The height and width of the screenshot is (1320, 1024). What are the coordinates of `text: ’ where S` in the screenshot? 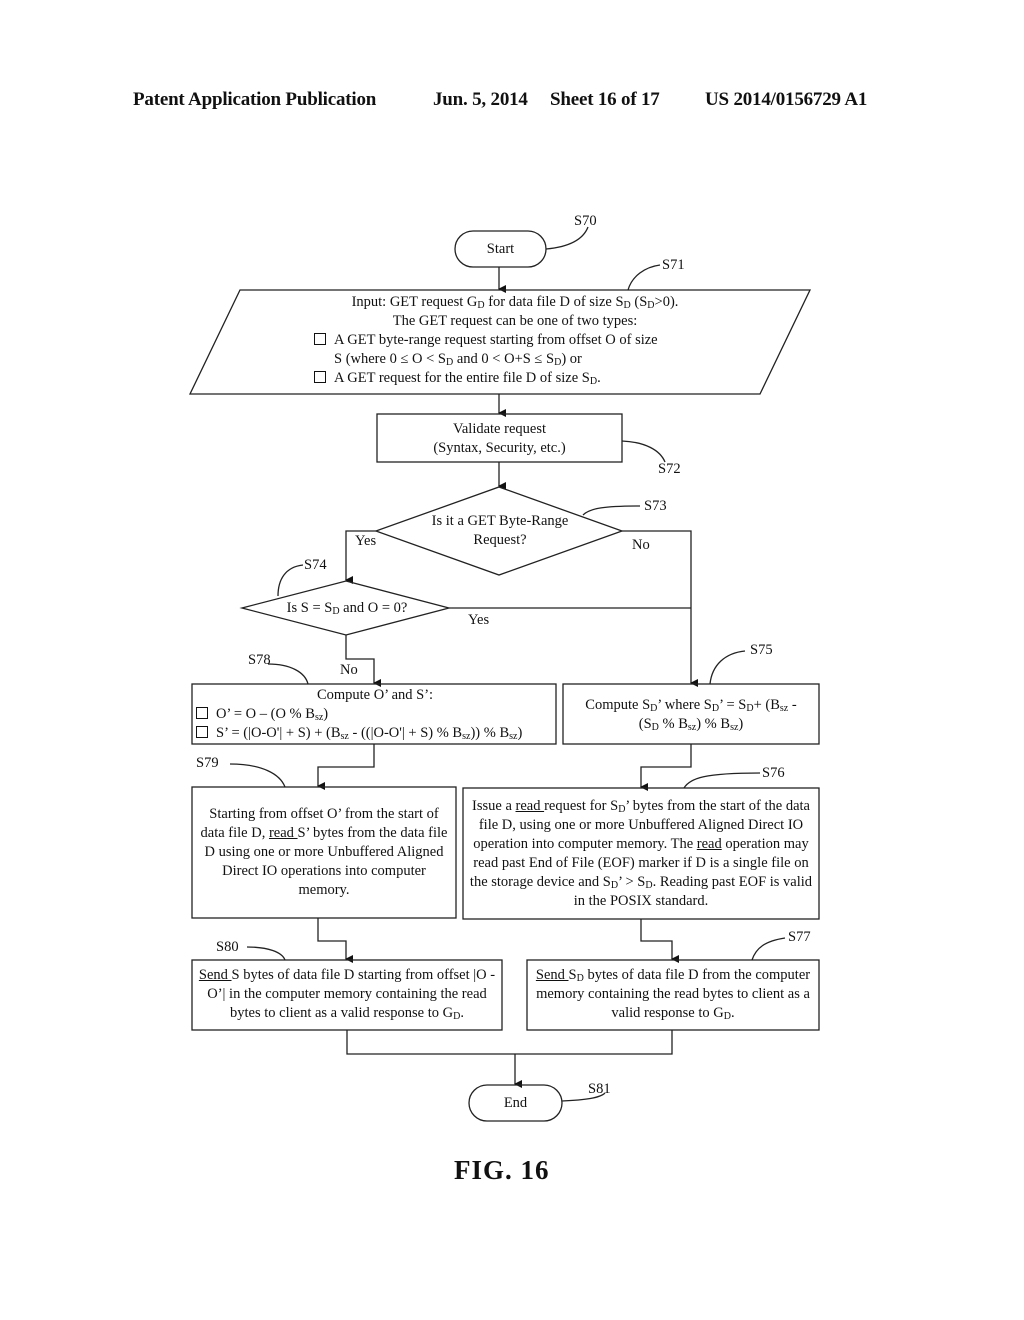 It's located at (684, 705).